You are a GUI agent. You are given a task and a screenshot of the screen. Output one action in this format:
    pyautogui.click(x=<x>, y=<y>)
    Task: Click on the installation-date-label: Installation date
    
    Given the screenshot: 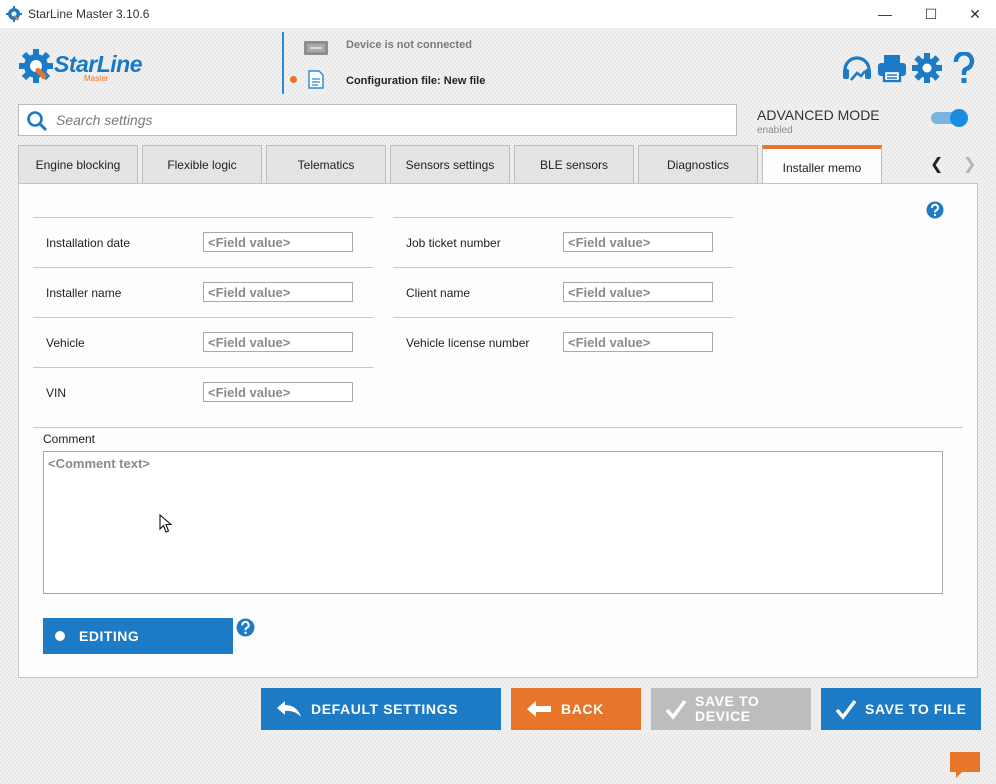 What is the action you would take?
    pyautogui.click(x=88, y=243)
    